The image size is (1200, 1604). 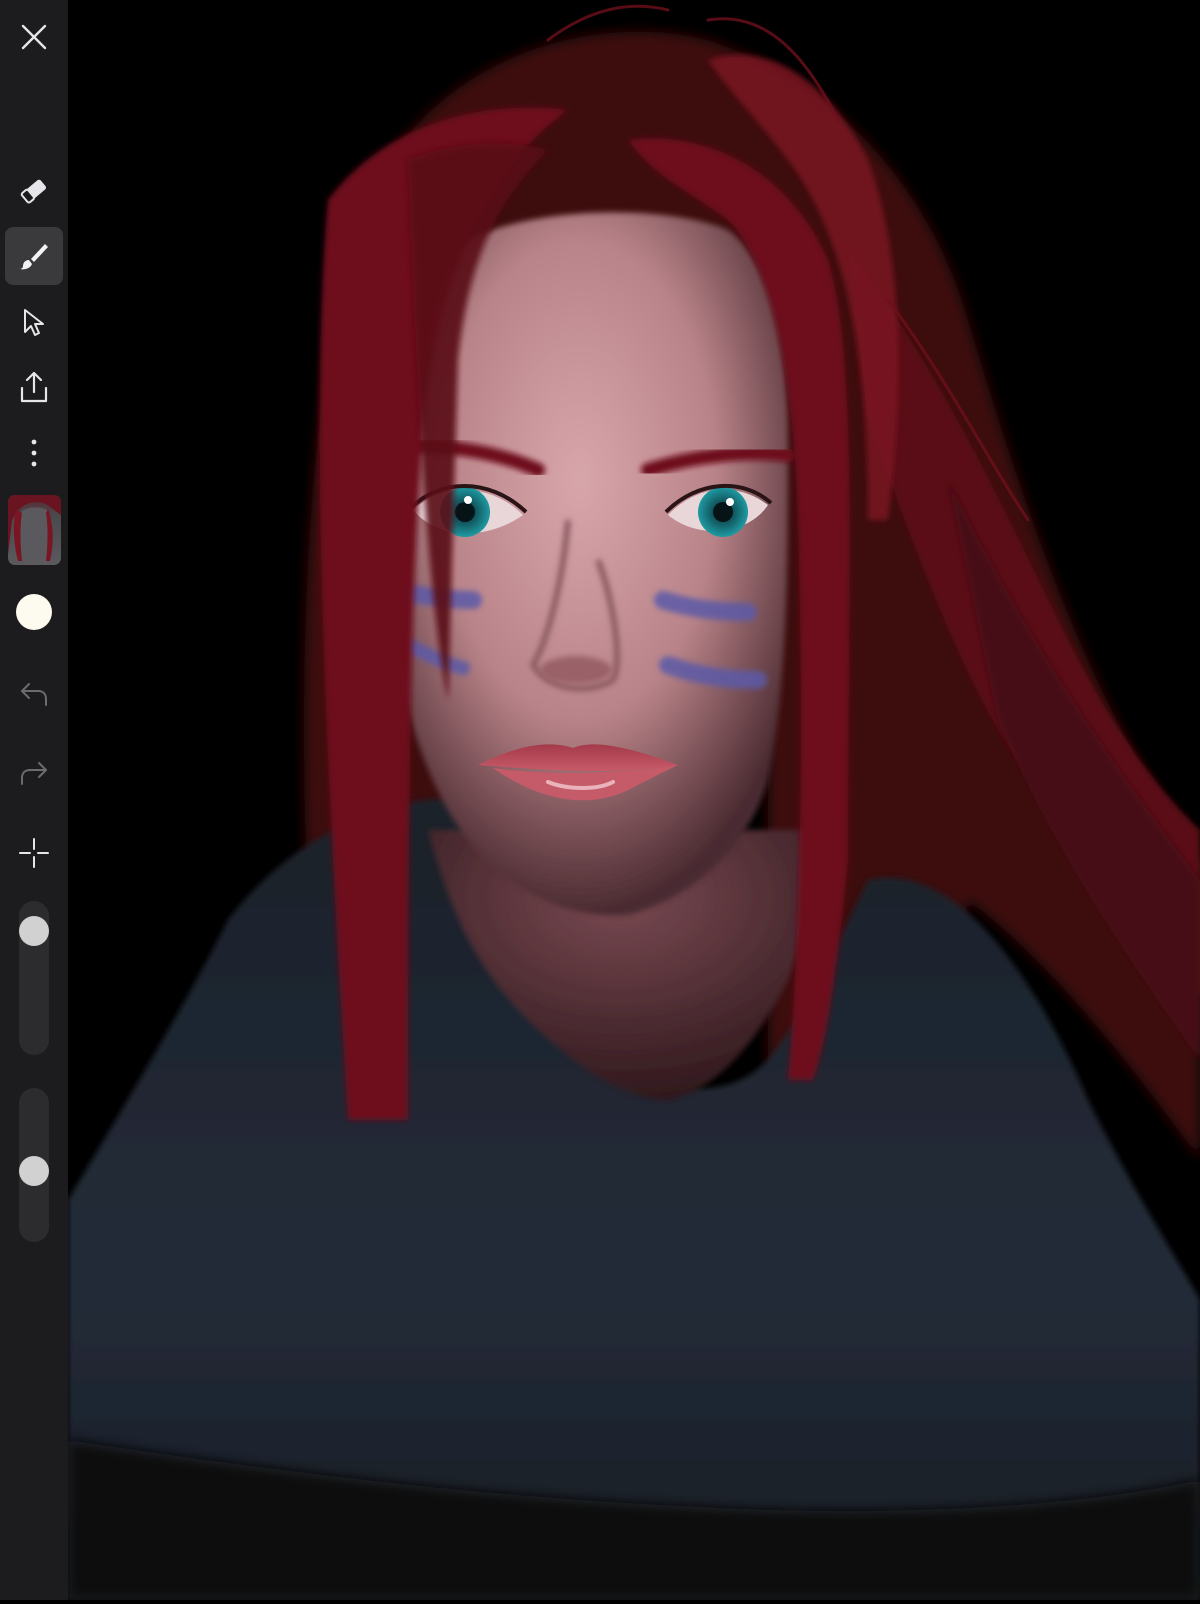 I want to click on redo-icon, so click(x=34, y=773).